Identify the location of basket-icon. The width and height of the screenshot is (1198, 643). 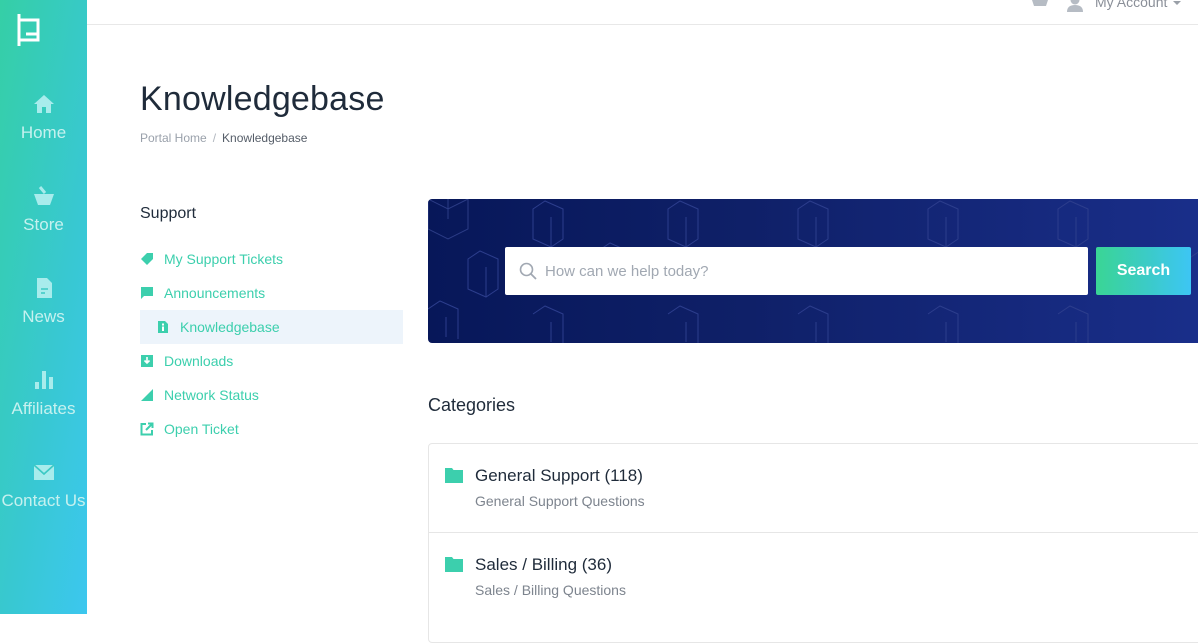
(43, 195).